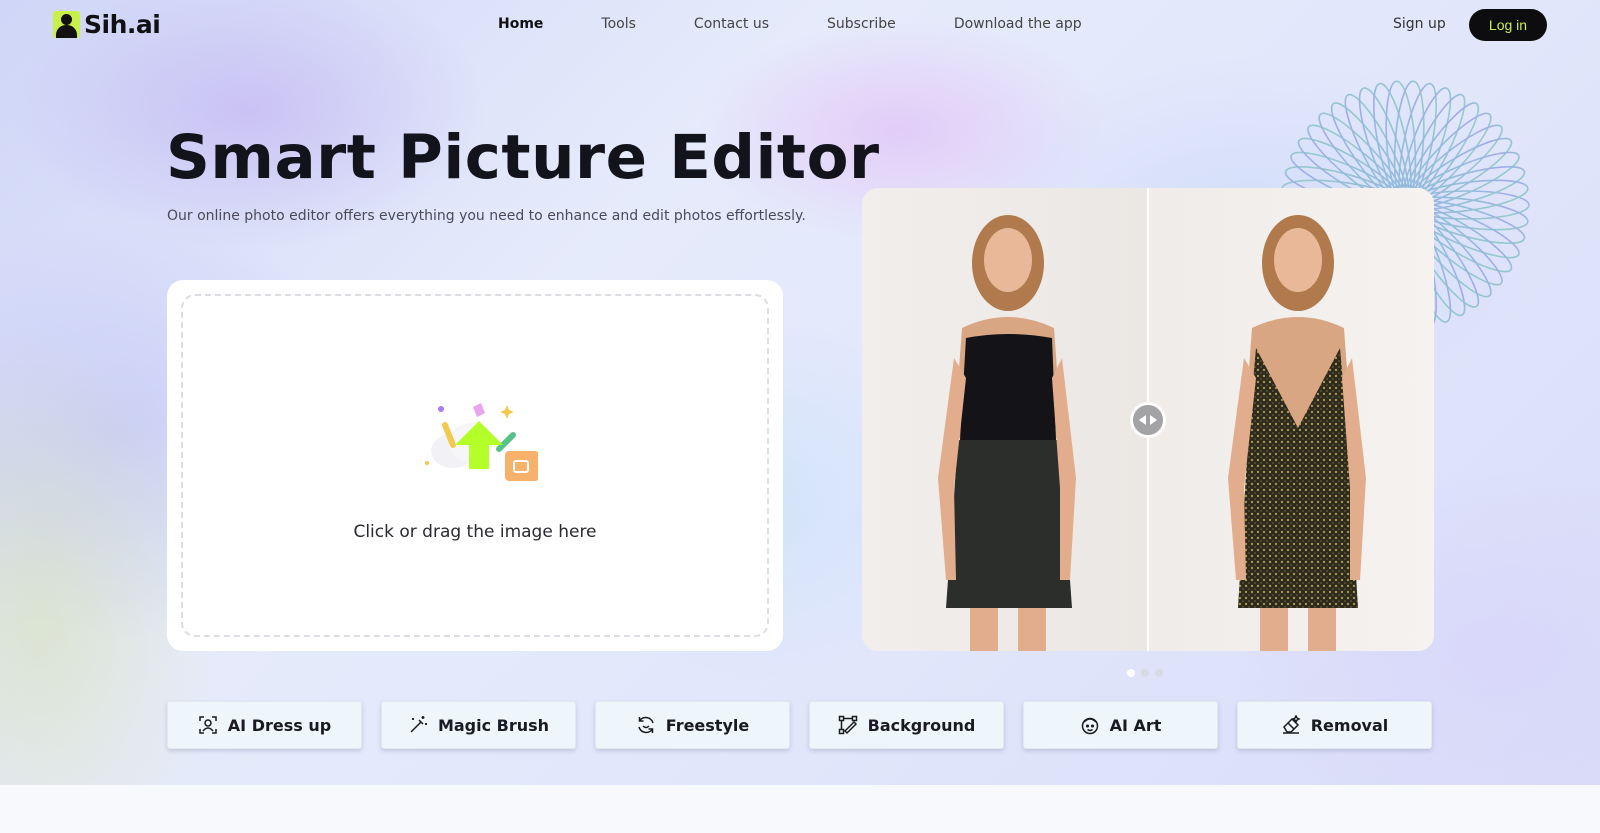 The height and width of the screenshot is (833, 1600). I want to click on brand-logo: Sih.ai, so click(107, 24).